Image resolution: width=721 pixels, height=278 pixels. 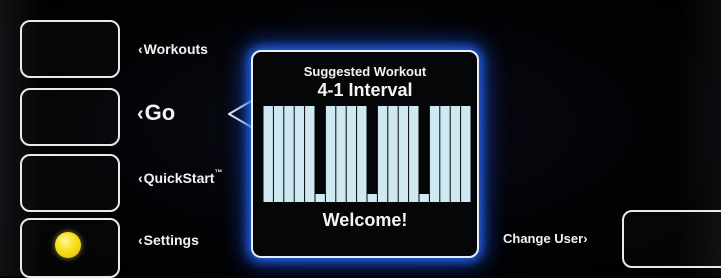 What do you see at coordinates (585, 238) in the screenshot?
I see `chevron-right-icon: ›` at bounding box center [585, 238].